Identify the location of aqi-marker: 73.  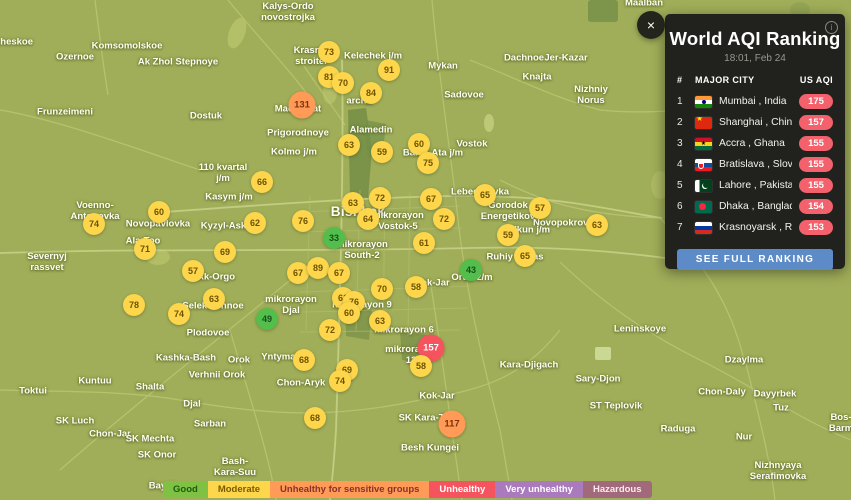
(329, 52).